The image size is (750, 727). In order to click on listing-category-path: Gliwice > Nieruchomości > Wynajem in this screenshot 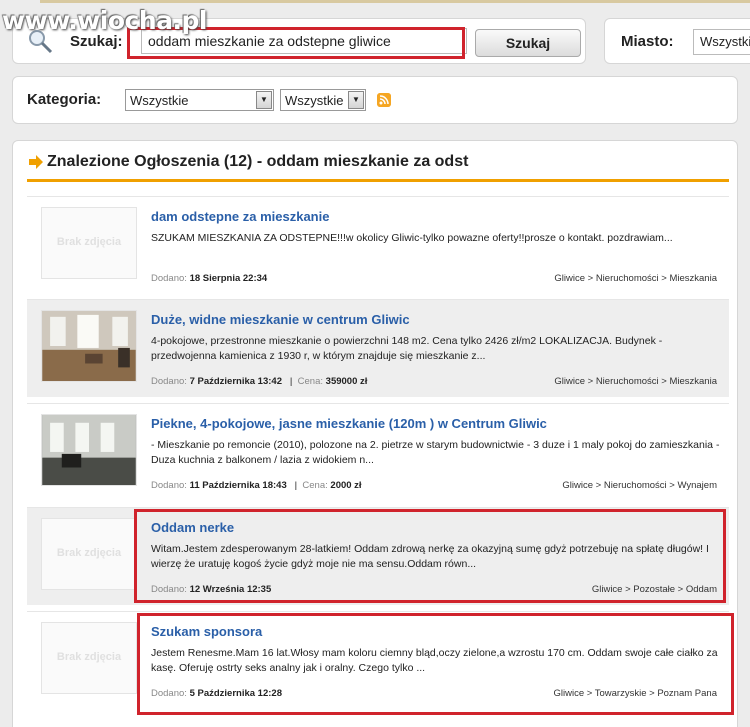, I will do `click(639, 485)`.